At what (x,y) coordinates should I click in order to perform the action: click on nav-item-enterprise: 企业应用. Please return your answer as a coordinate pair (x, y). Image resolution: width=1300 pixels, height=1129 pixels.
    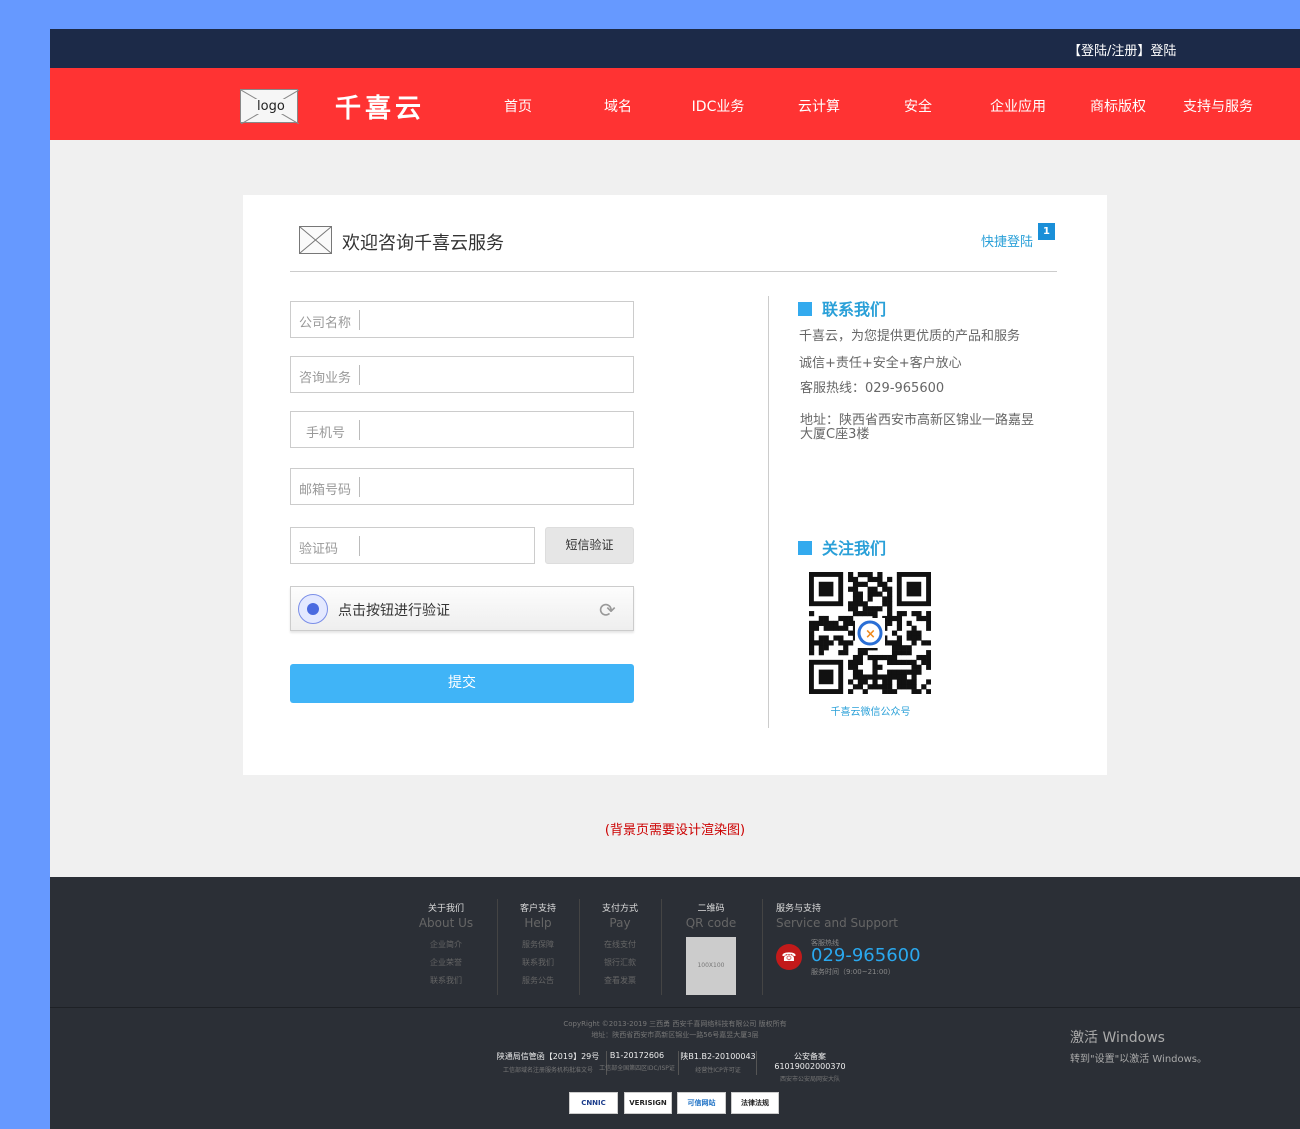
    Looking at the image, I should click on (1018, 106).